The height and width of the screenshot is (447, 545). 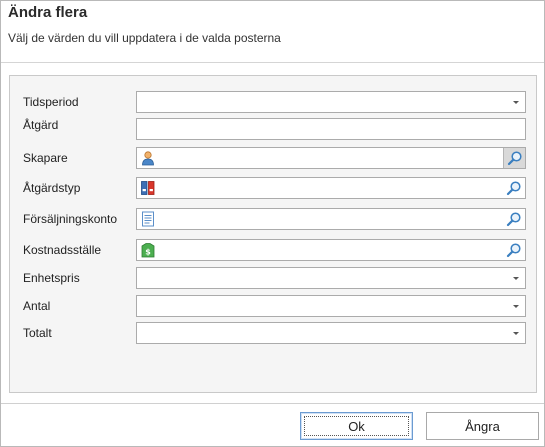 I want to click on field-label: Skapare, so click(x=45, y=158).